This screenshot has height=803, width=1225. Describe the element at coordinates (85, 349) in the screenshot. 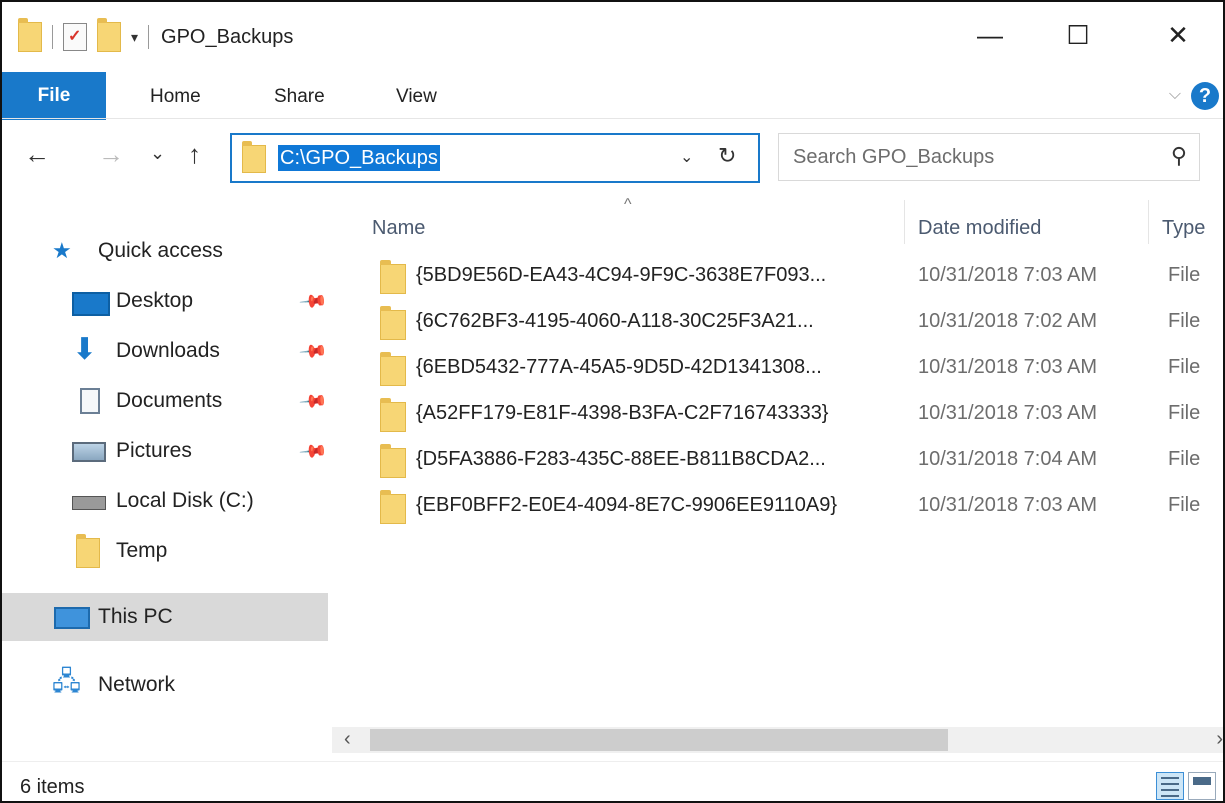

I see `downloads-icon: ⬇` at that location.